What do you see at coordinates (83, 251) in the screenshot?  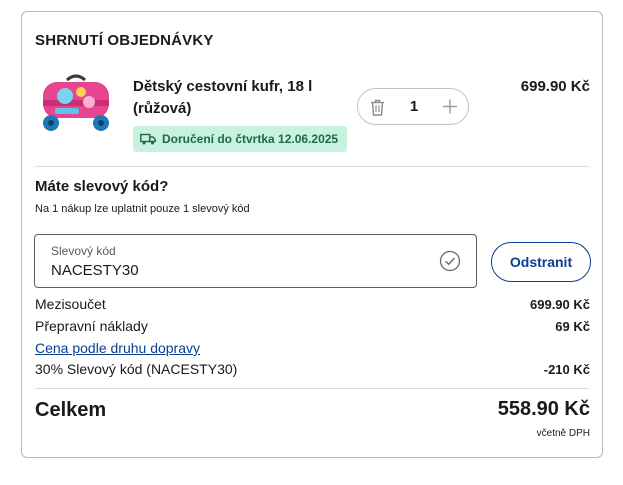 I see `coupon-input-label: Slevový kód` at bounding box center [83, 251].